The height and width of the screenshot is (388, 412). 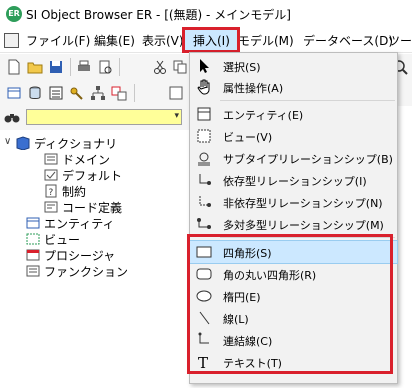 What do you see at coordinates (56, 93) in the screenshot?
I see `list-icon` at bounding box center [56, 93].